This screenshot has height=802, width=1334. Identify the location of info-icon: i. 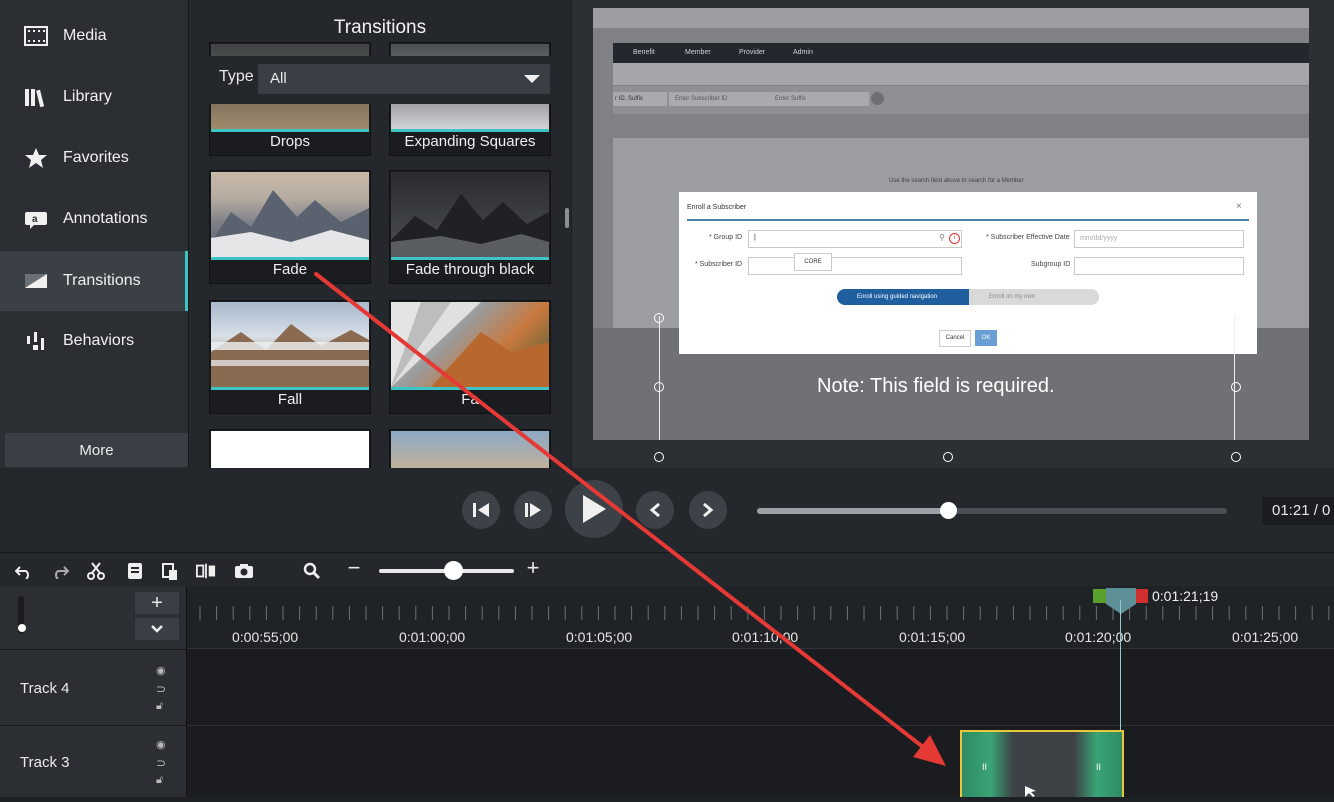
(954, 238).